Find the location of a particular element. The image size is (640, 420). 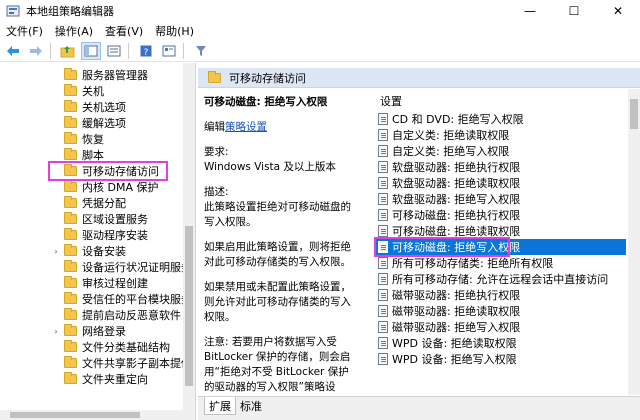

tree-item-label: 提前启动反恶意软件 is located at coordinates (131, 315).